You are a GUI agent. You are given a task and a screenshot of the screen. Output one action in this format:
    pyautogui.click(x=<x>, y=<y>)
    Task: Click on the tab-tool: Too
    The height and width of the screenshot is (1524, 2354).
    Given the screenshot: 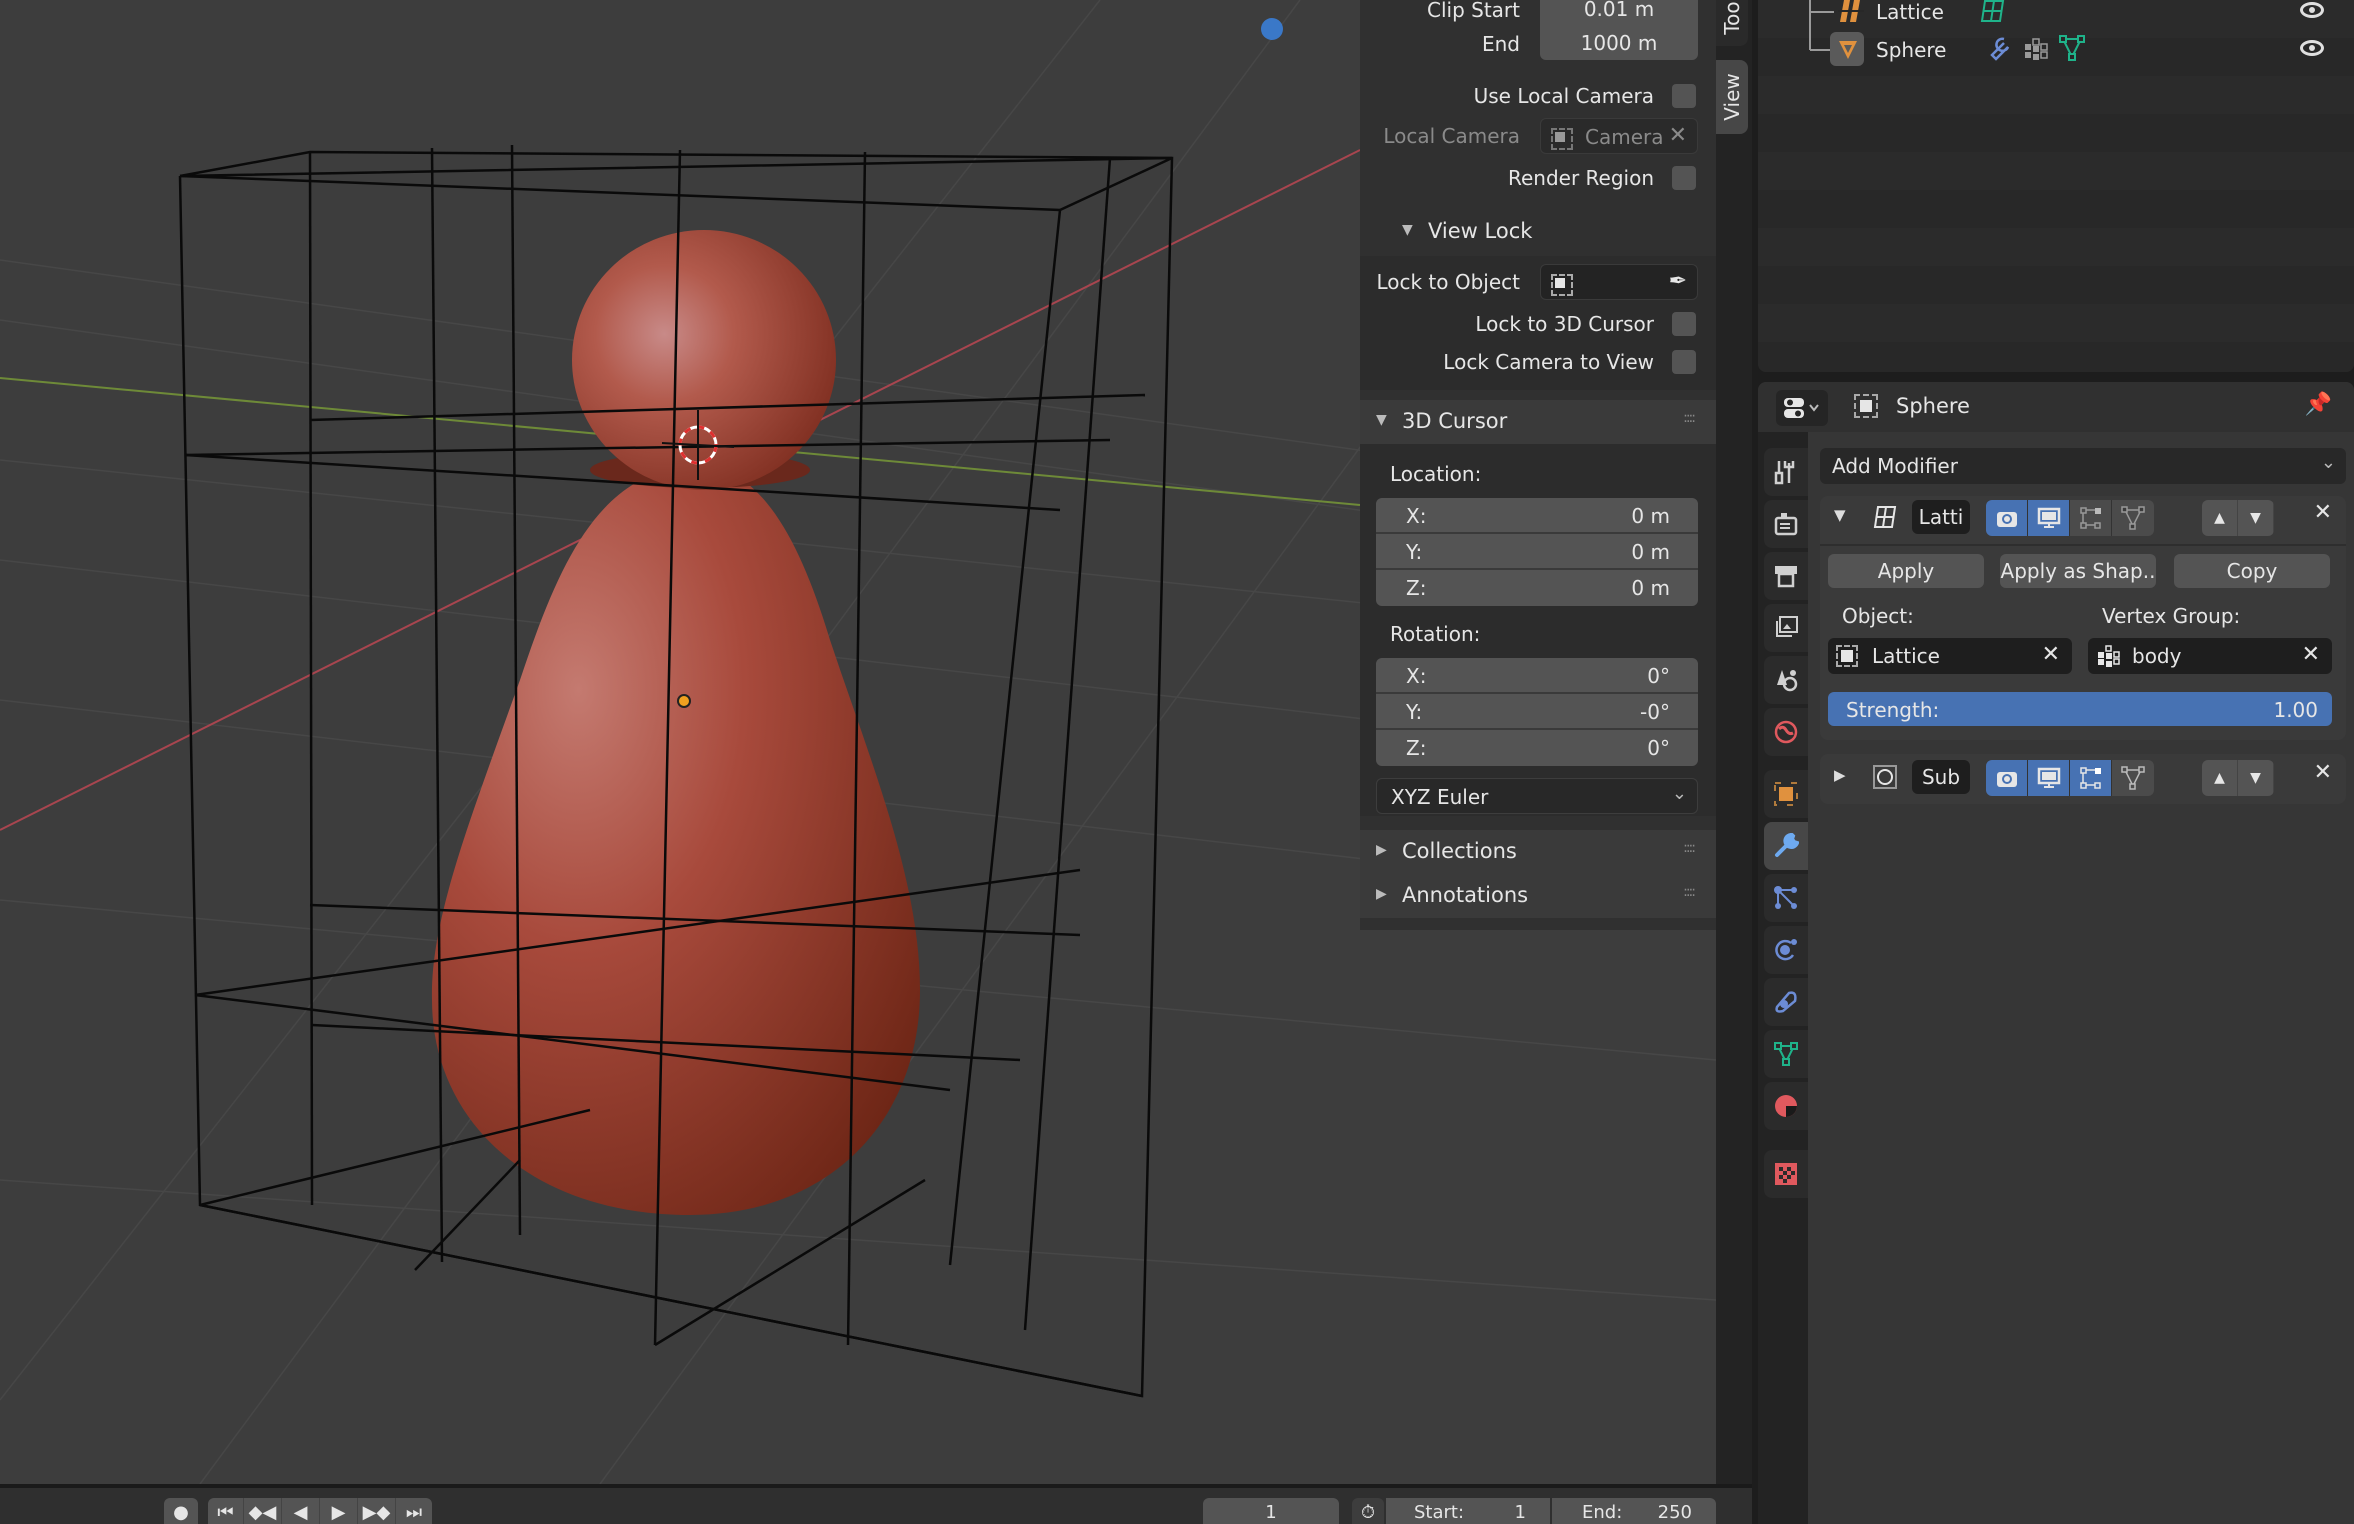 What is the action you would take?
    pyautogui.click(x=1732, y=23)
    